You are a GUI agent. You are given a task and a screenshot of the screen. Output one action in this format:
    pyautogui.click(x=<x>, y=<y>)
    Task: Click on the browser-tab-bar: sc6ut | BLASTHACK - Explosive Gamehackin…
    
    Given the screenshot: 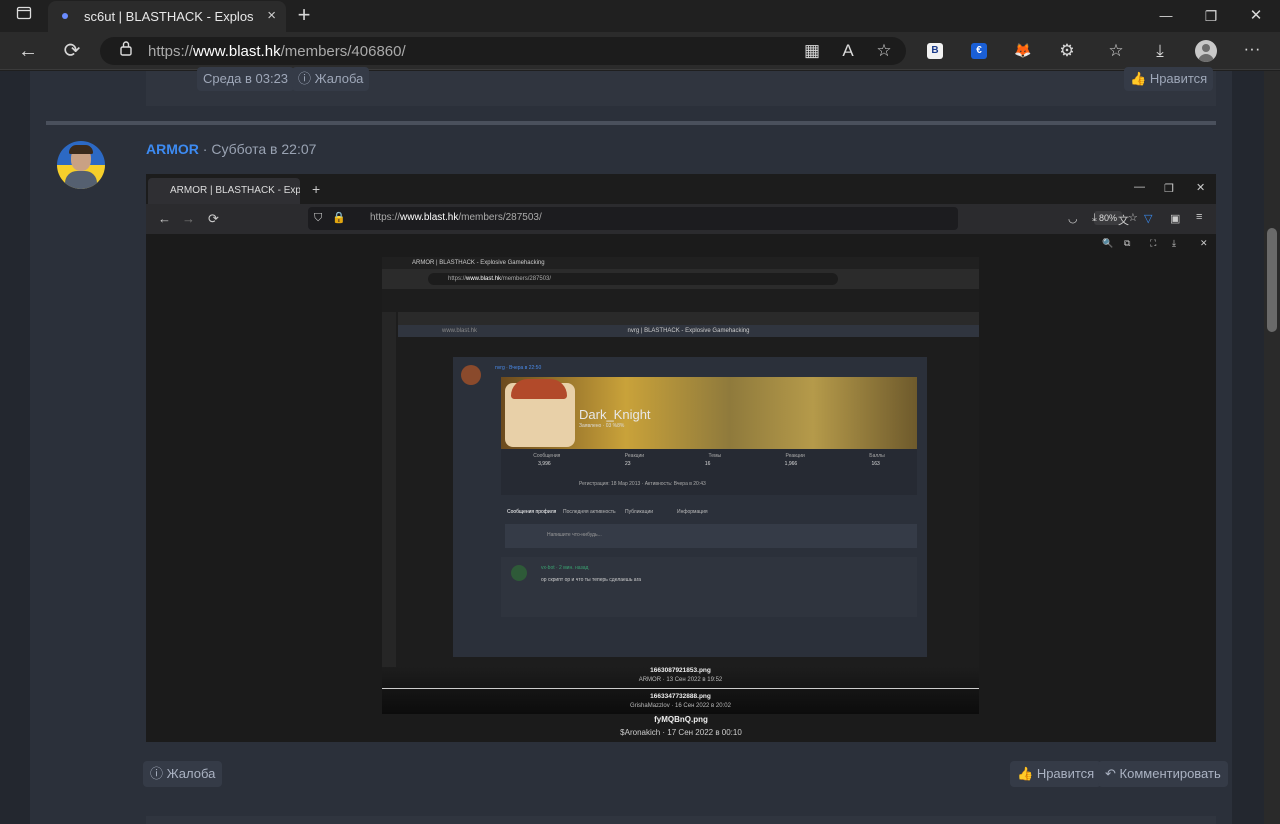 What is the action you would take?
    pyautogui.click(x=640, y=16)
    